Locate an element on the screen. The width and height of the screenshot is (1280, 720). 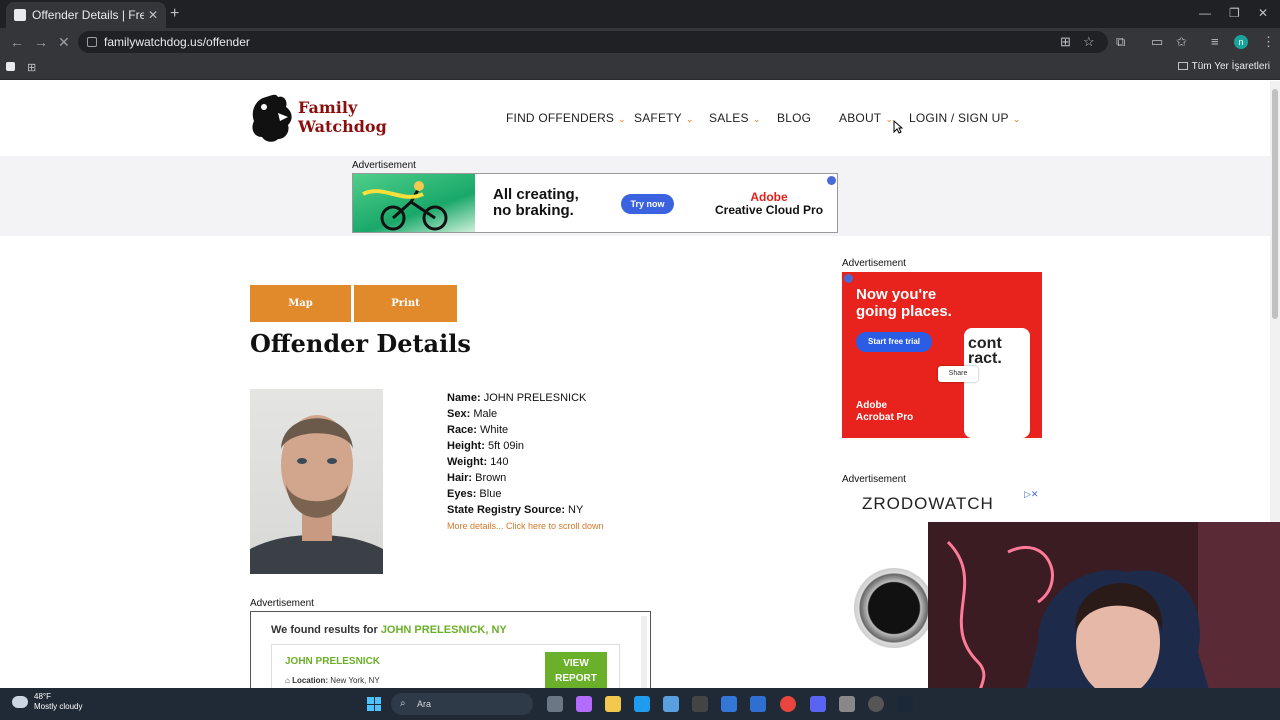
tab-close-icon: ✕ is located at coordinates (153, 15).